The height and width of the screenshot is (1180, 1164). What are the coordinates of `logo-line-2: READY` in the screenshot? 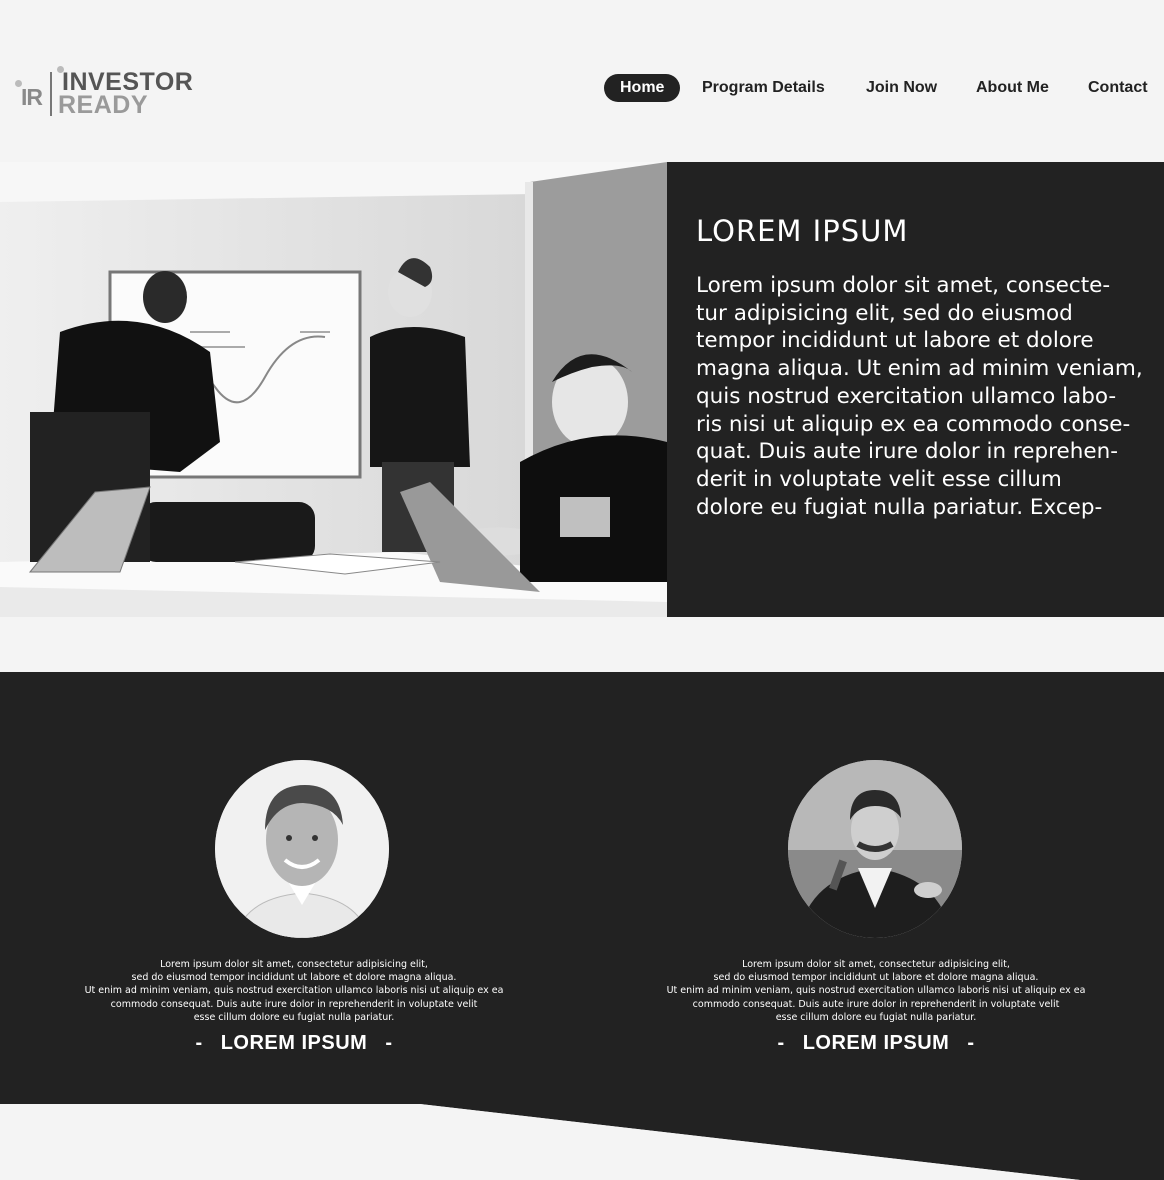 It's located at (103, 105).